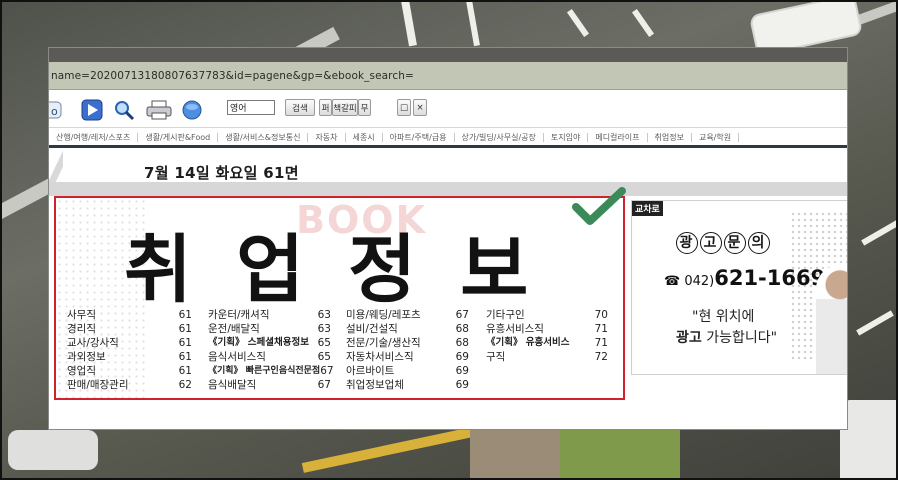 Image resolution: width=898 pixels, height=480 pixels. Describe the element at coordinates (620, 455) in the screenshot. I see `background-road` at that location.